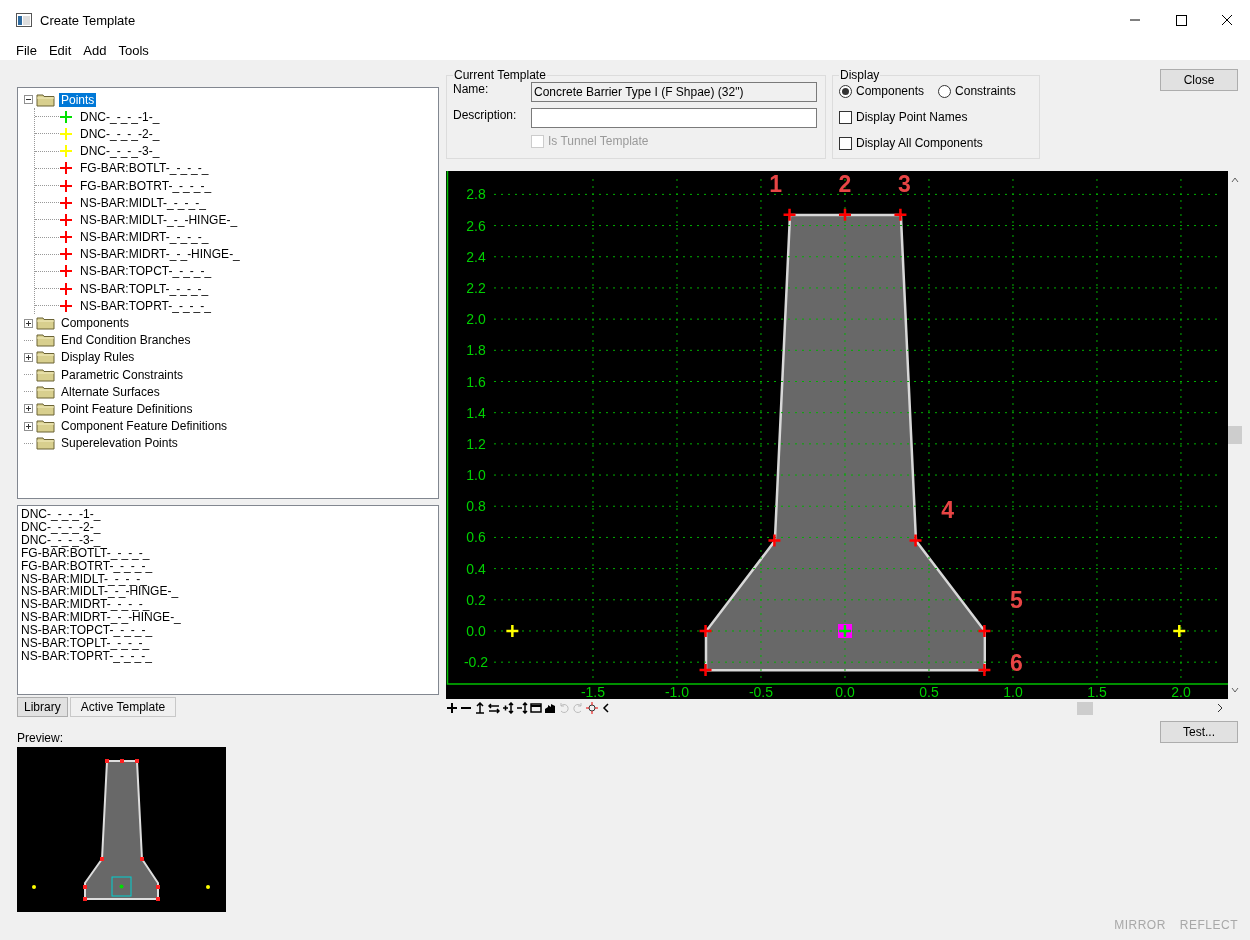  I want to click on app-icon, so click(24, 20).